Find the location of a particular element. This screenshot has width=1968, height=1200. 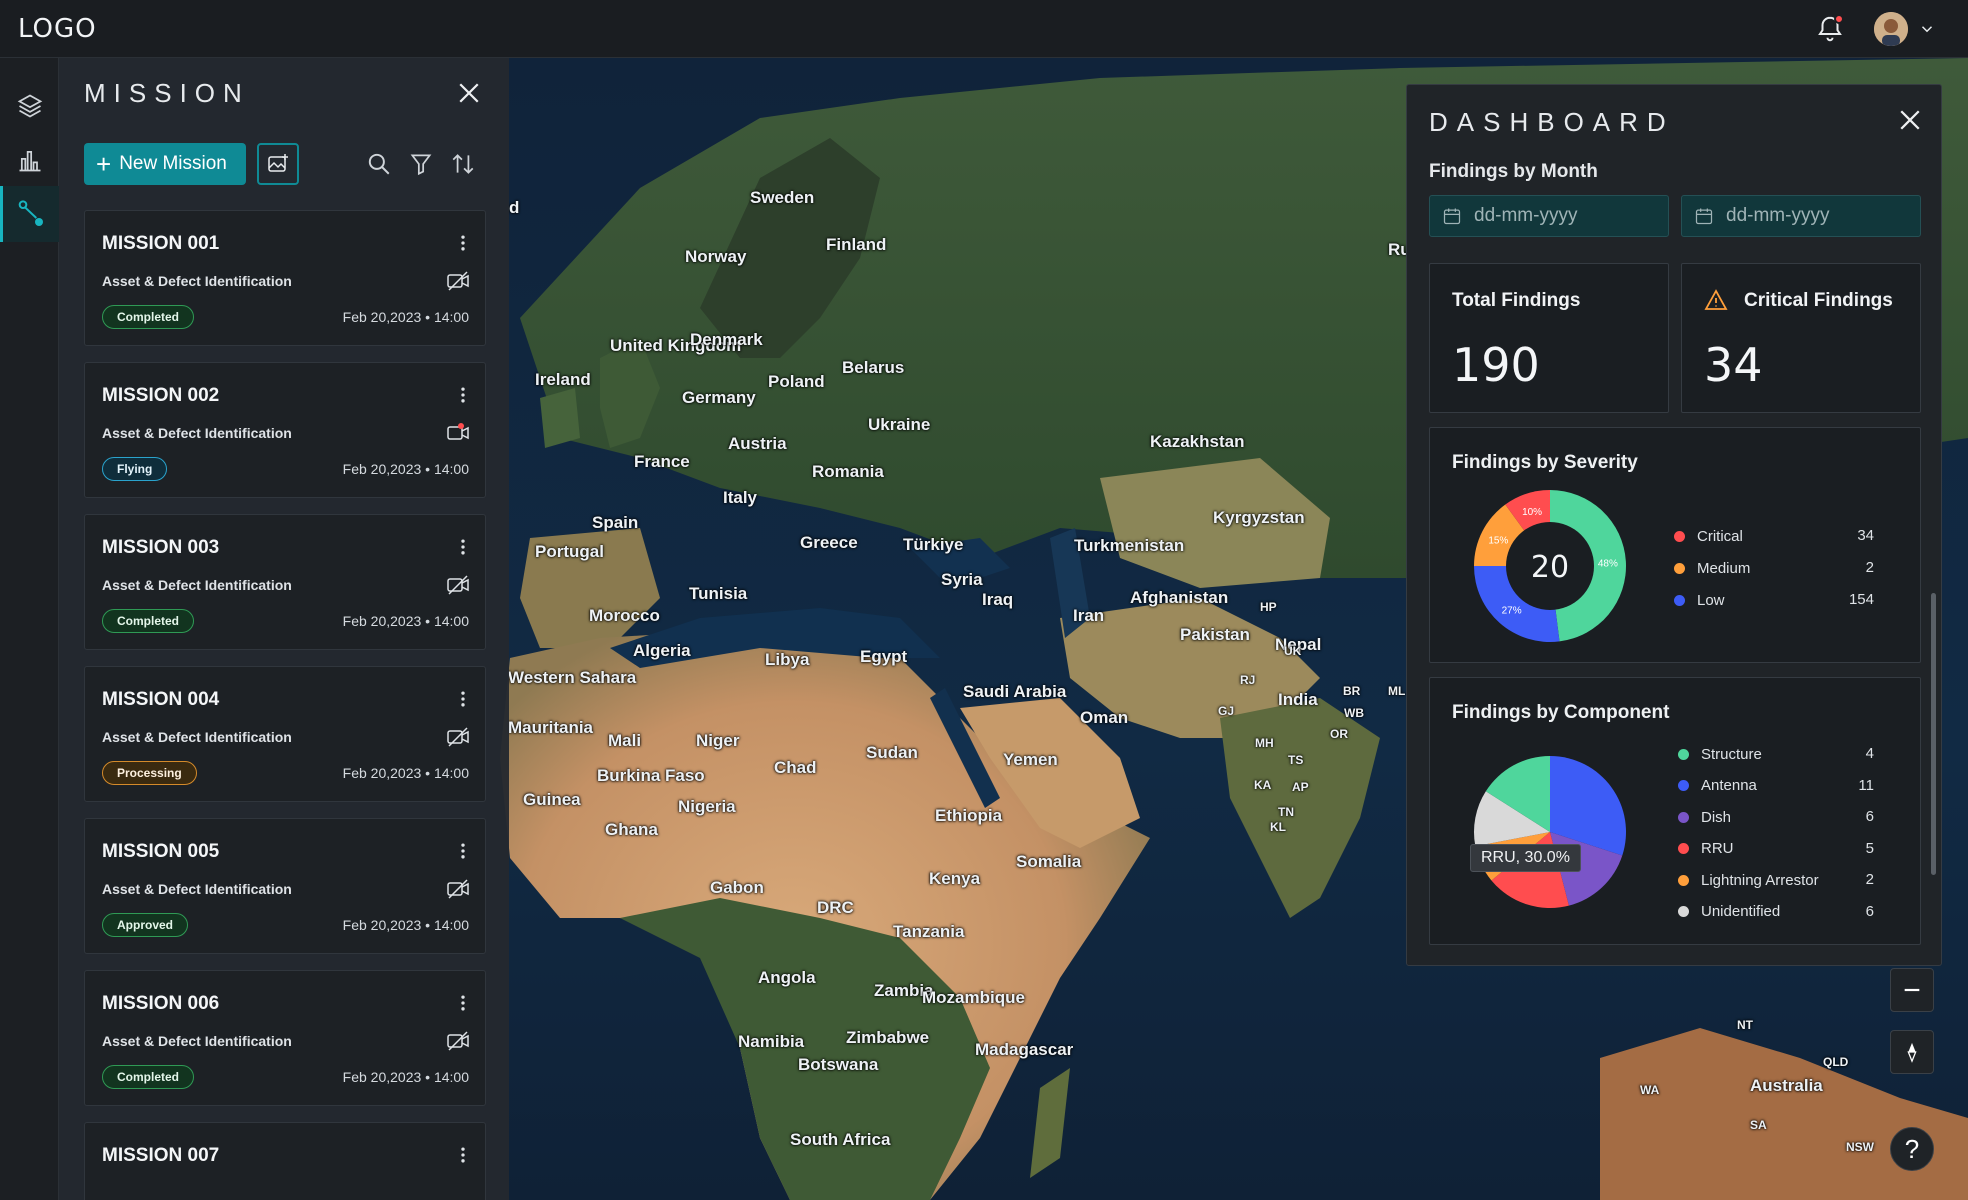

notification-dot is located at coordinates (1839, 19).